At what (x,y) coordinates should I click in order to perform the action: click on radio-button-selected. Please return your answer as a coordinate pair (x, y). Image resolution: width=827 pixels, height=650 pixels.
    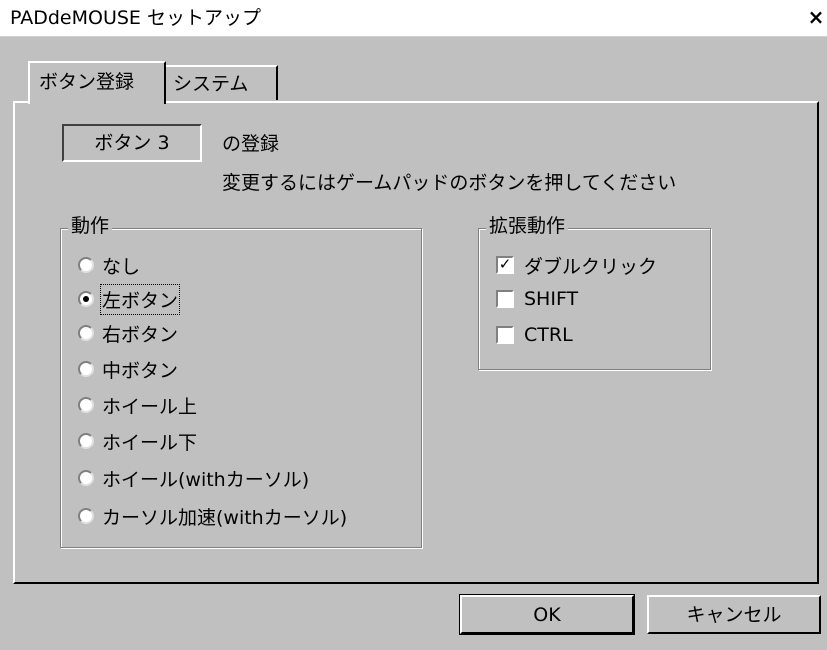
    Looking at the image, I should click on (86, 299).